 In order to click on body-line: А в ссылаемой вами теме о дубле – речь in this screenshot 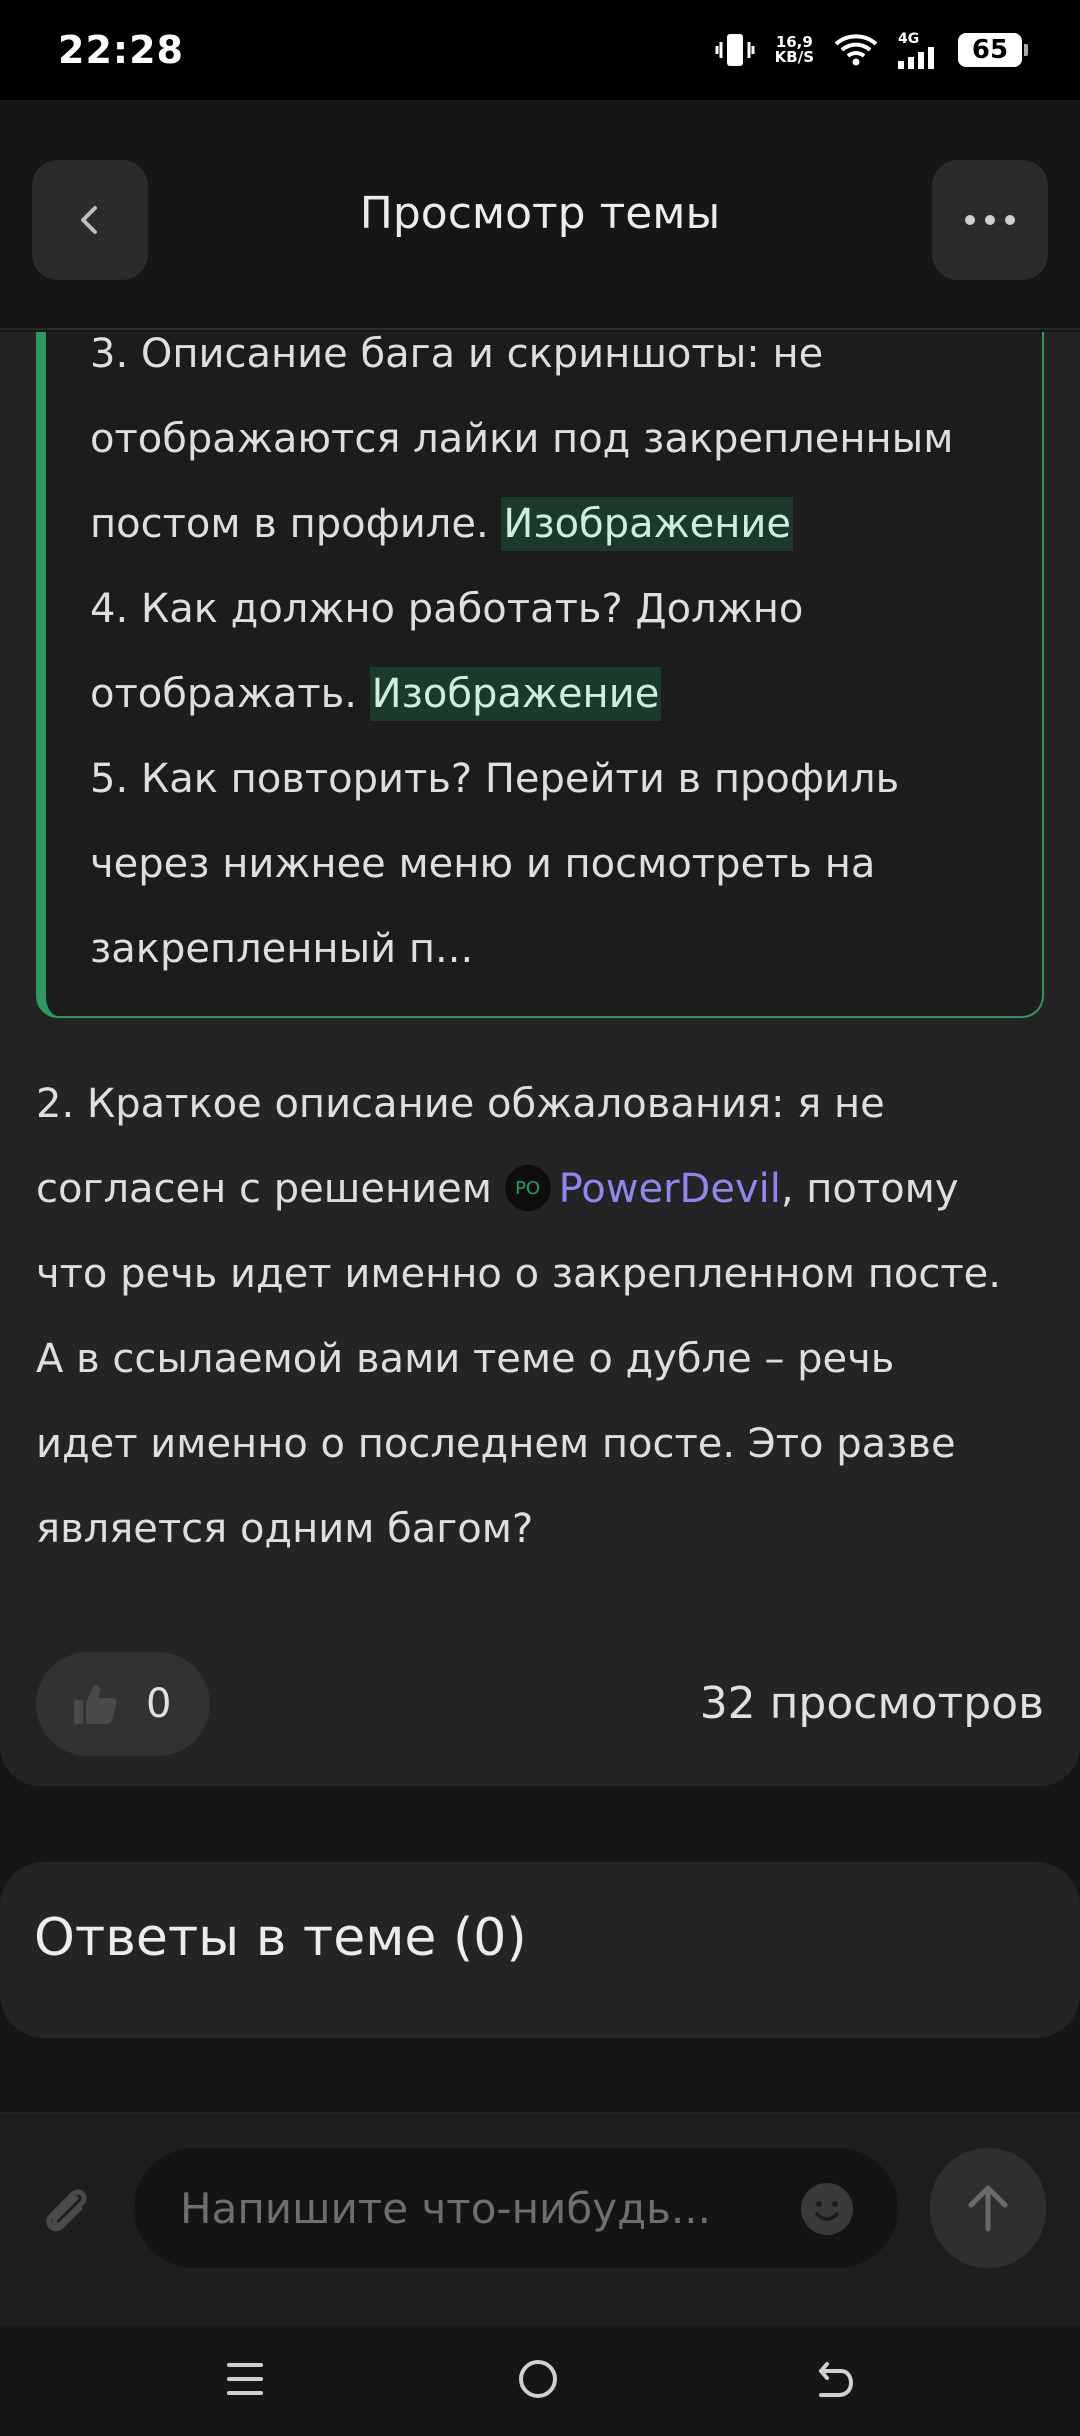, I will do `click(465, 1359)`.